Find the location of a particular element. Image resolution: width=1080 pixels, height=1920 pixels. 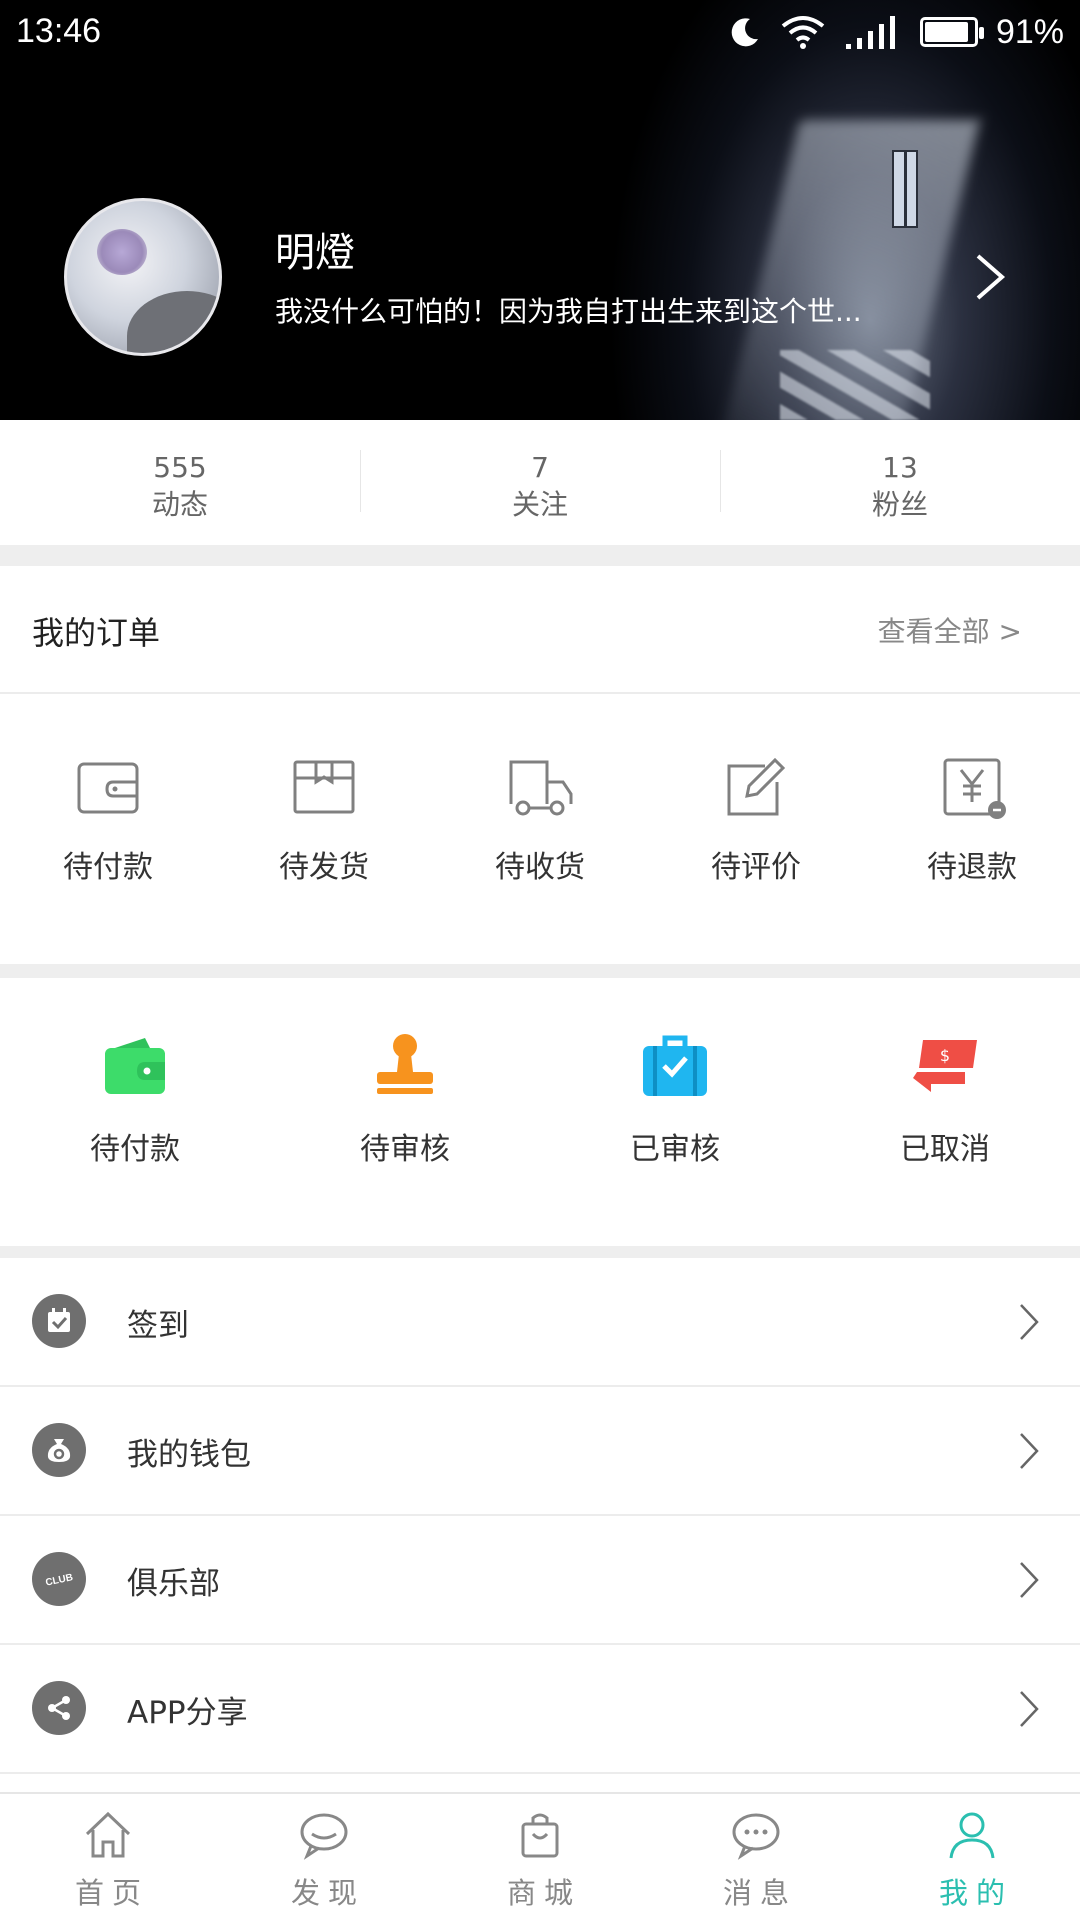

nav-profile: 我的 is located at coordinates (972, 1857).